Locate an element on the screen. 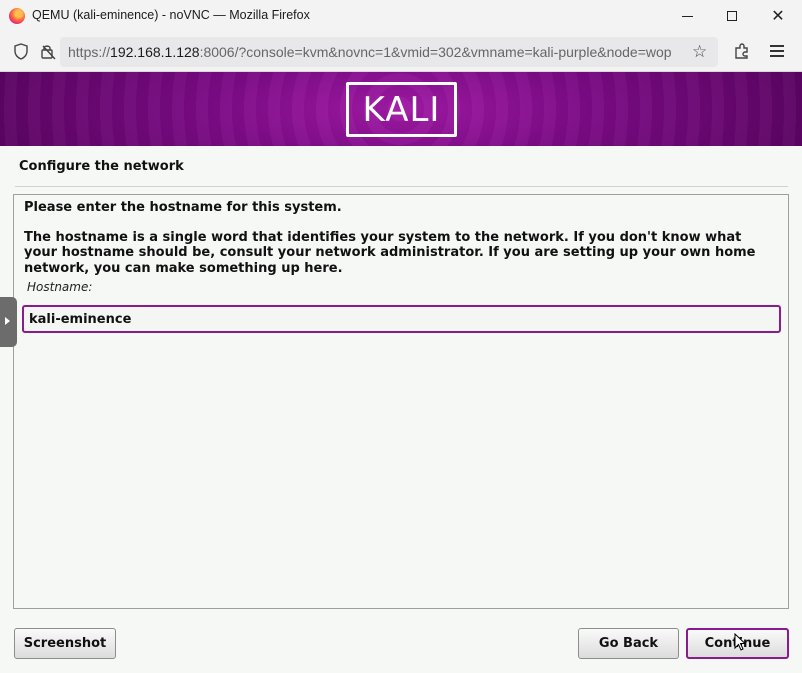  screenshot-button: Screenshot is located at coordinates (65, 643).